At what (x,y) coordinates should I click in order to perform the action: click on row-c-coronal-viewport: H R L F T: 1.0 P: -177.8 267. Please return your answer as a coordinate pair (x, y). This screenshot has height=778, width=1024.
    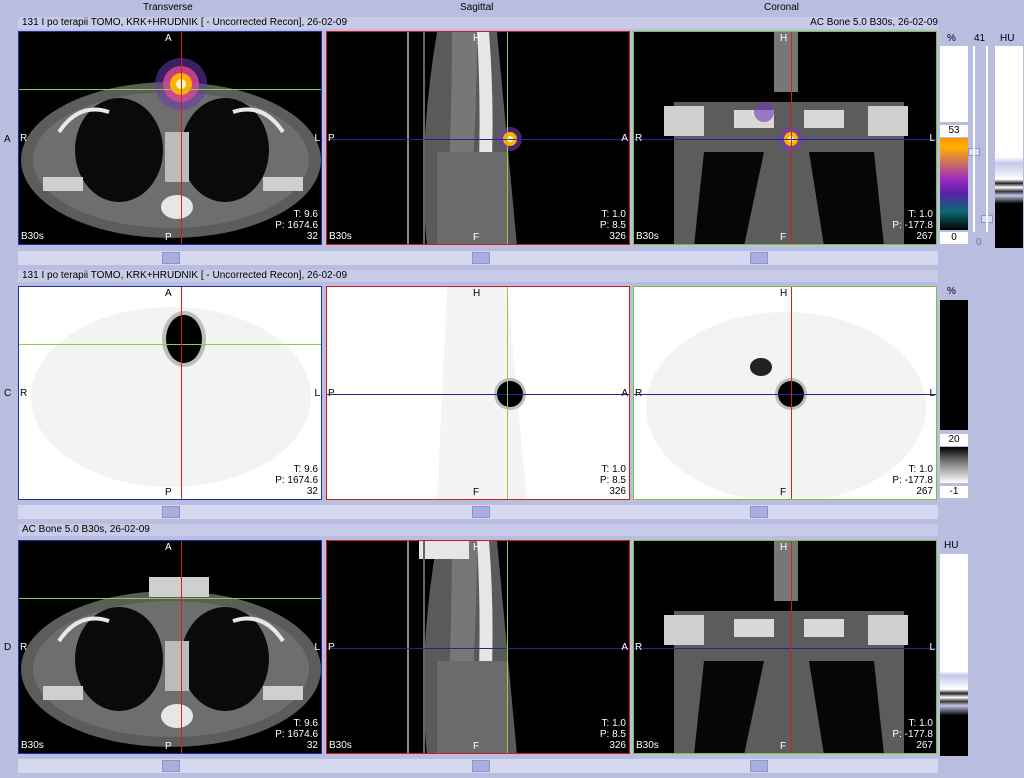
    Looking at the image, I should click on (785, 393).